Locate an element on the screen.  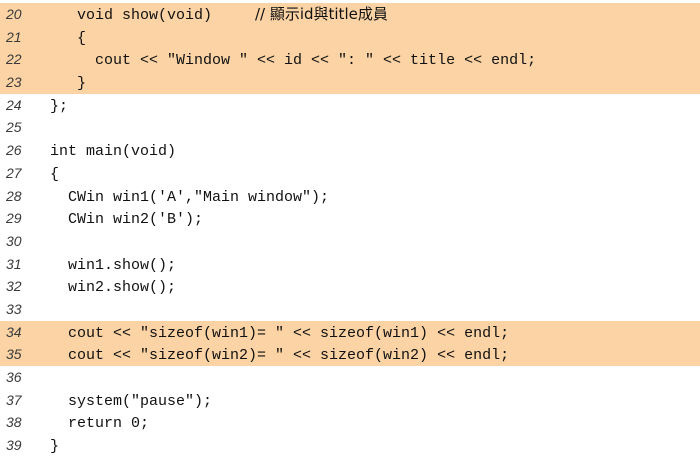
line-number: 33 is located at coordinates (14, 308).